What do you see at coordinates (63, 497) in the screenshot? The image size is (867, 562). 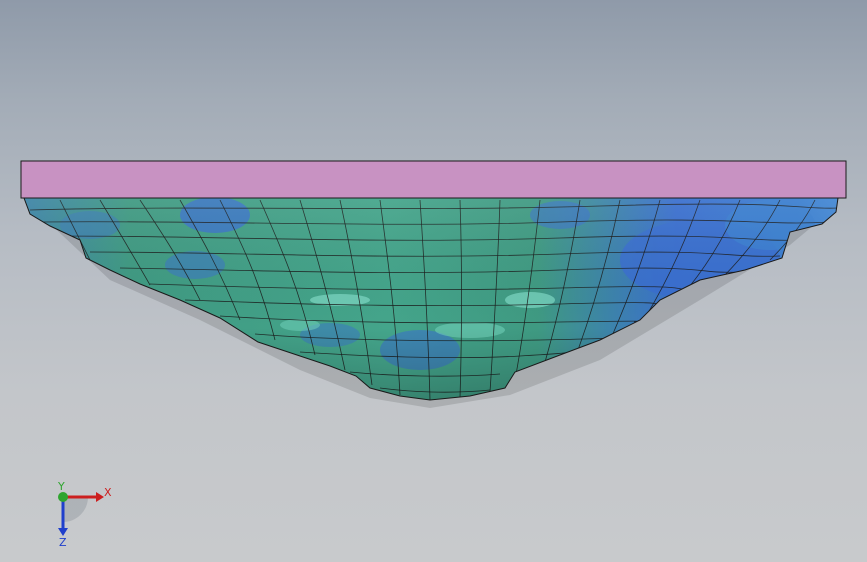 I see `y-axis-dot` at bounding box center [63, 497].